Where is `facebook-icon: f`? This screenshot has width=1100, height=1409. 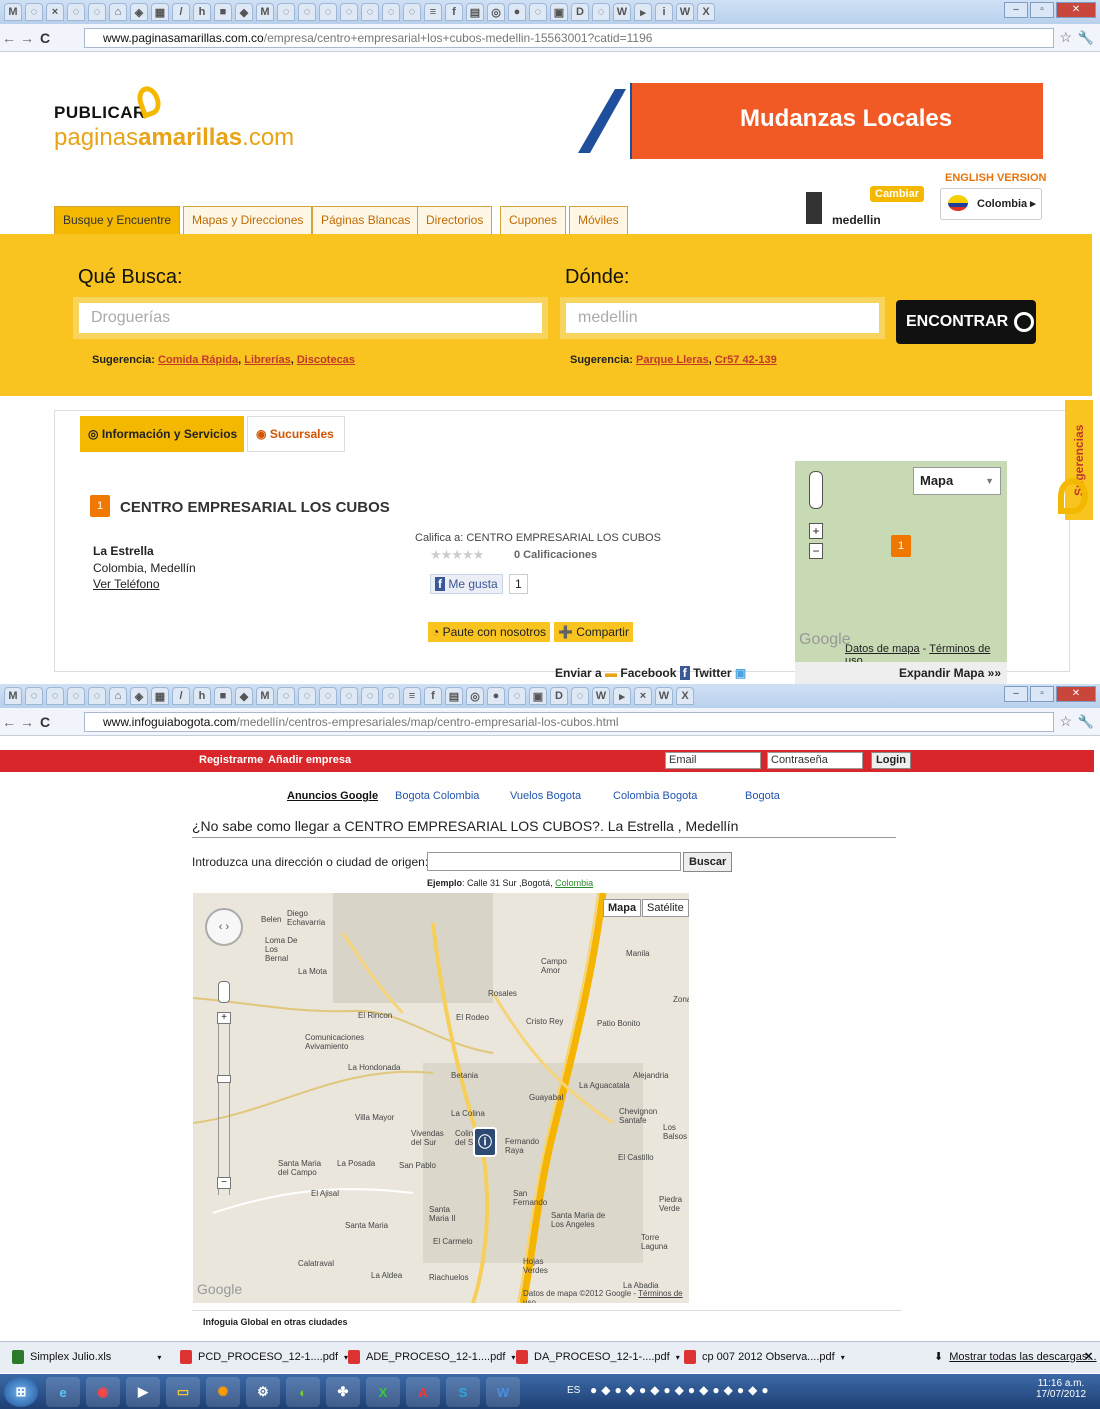
facebook-icon: f is located at coordinates (684, 673).